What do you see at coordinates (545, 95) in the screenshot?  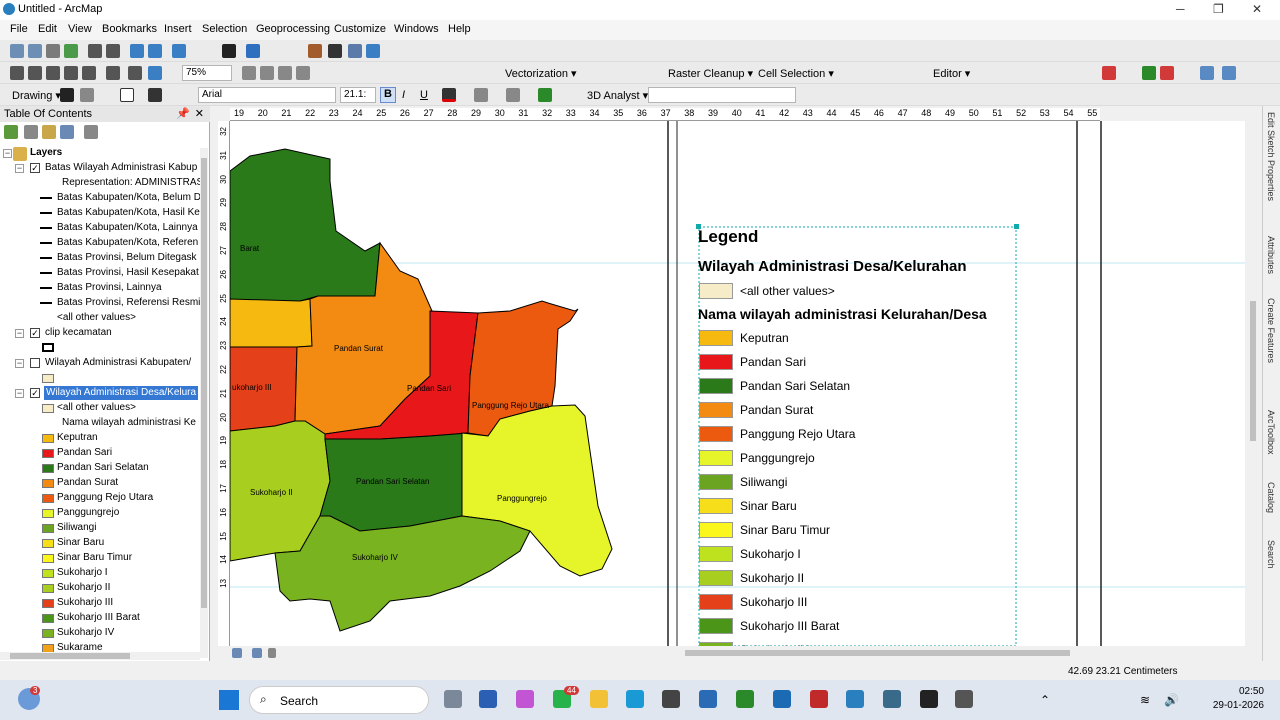 I see `marker-color-icon` at bounding box center [545, 95].